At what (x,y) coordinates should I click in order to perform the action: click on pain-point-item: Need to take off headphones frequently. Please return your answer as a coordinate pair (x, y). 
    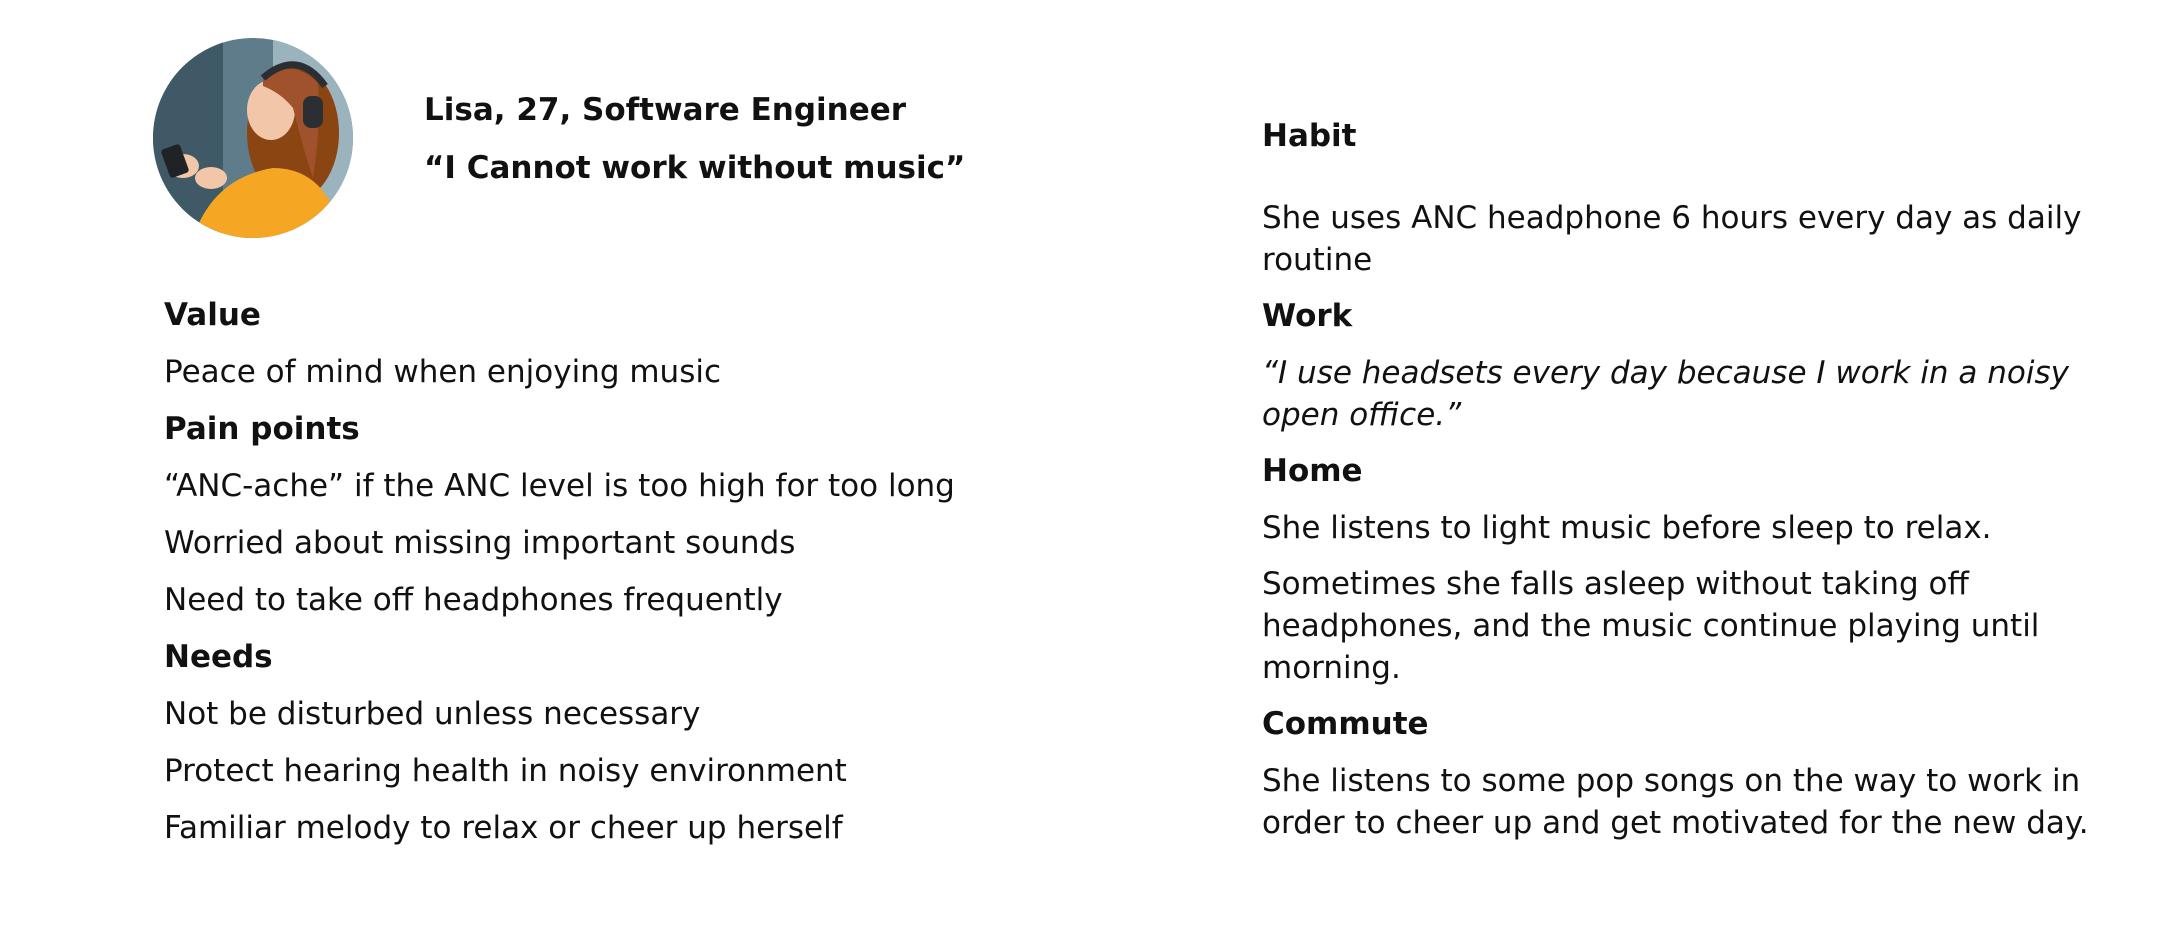
    Looking at the image, I should click on (473, 600).